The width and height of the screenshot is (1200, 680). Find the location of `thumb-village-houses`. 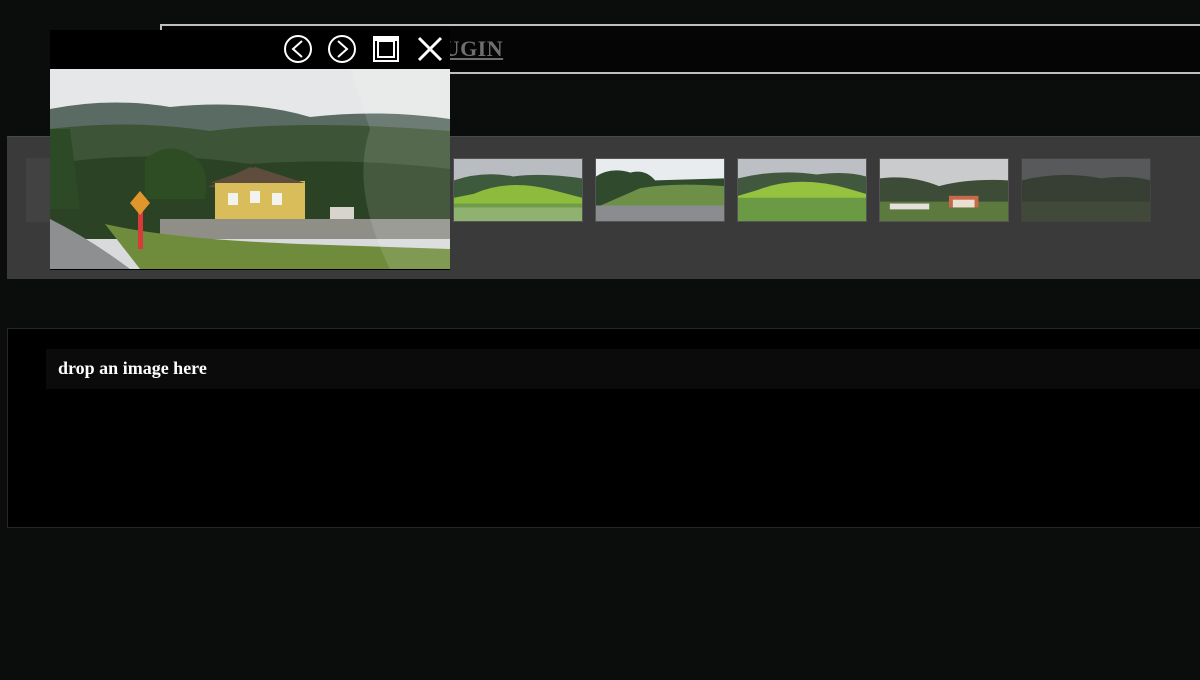

thumb-village-houses is located at coordinates (944, 190).